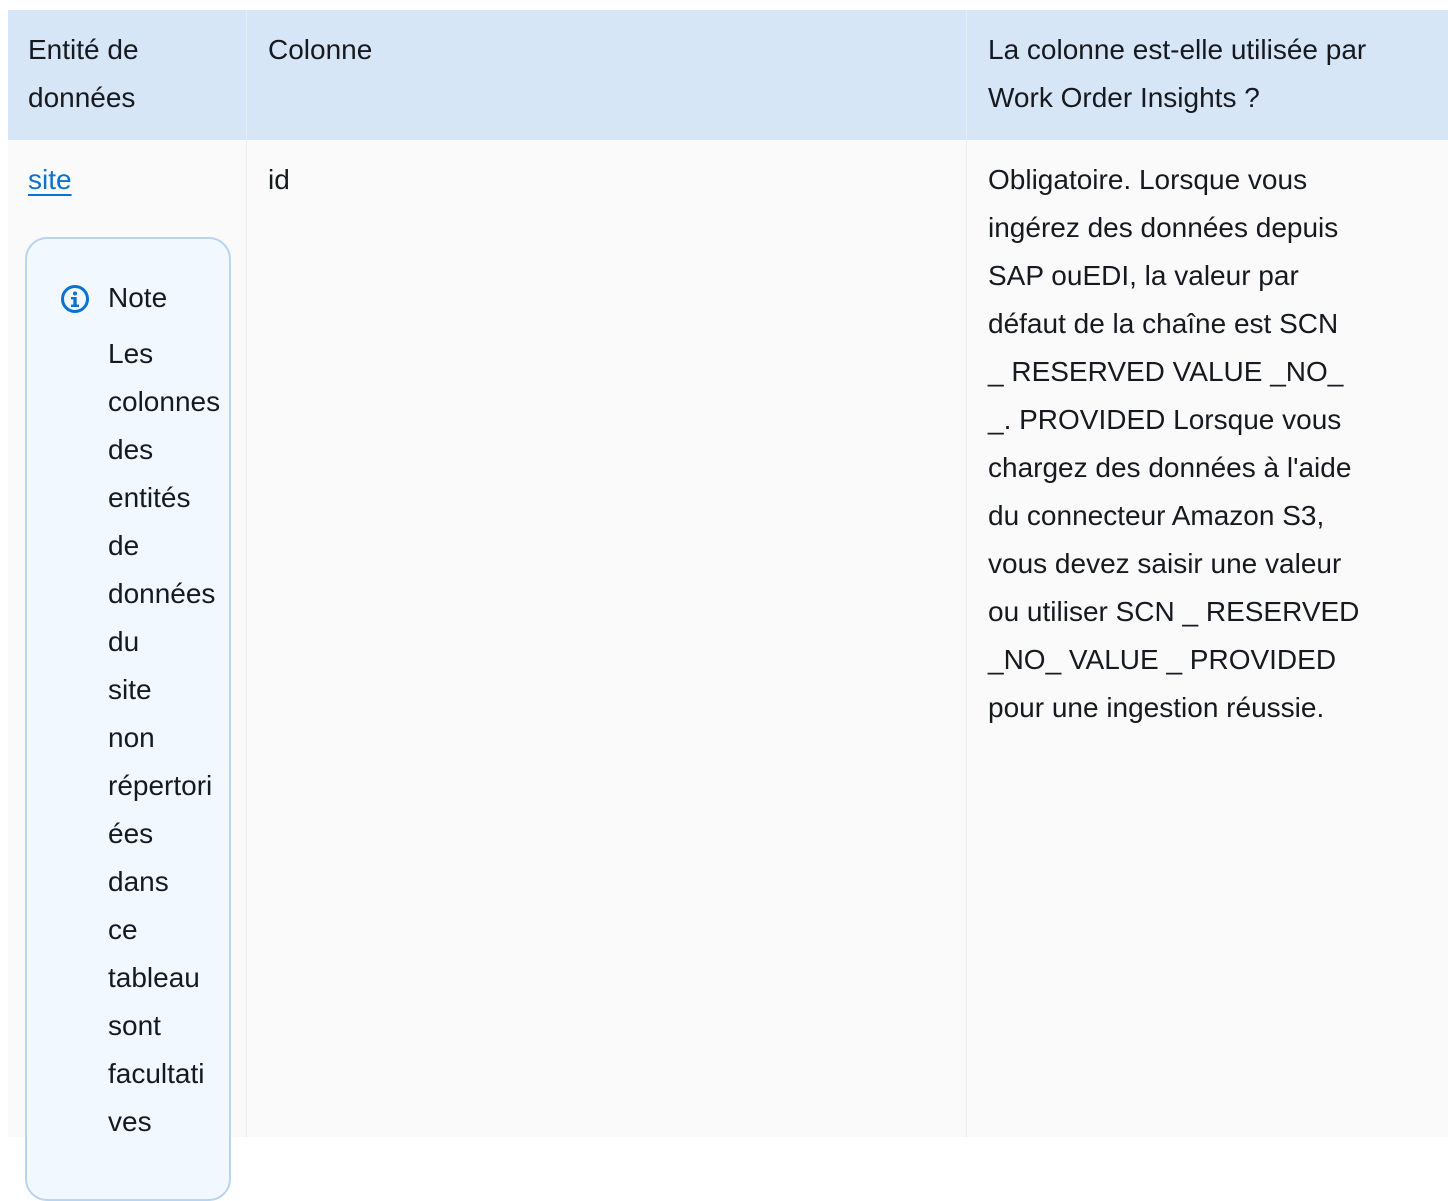  What do you see at coordinates (1174, 611) in the screenshot?
I see `usage-line: ou utiliser SCN _ RESERVED` at bounding box center [1174, 611].